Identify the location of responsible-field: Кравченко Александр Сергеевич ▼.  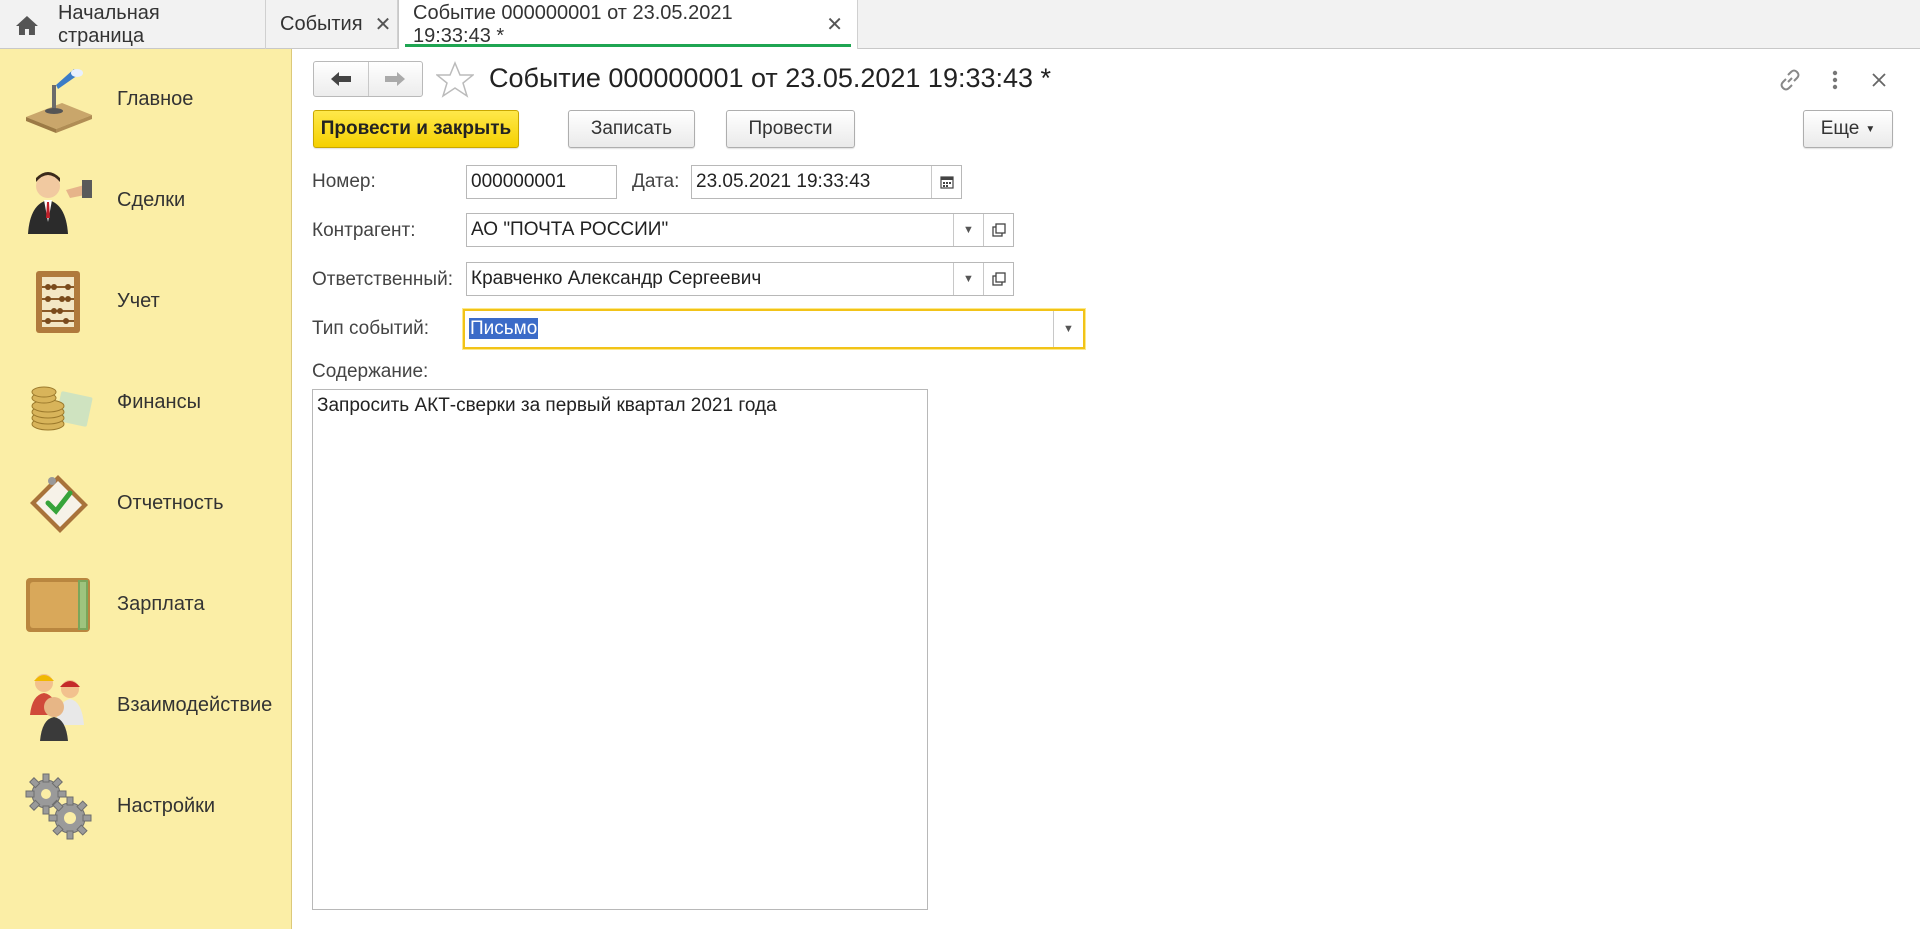
(740, 279).